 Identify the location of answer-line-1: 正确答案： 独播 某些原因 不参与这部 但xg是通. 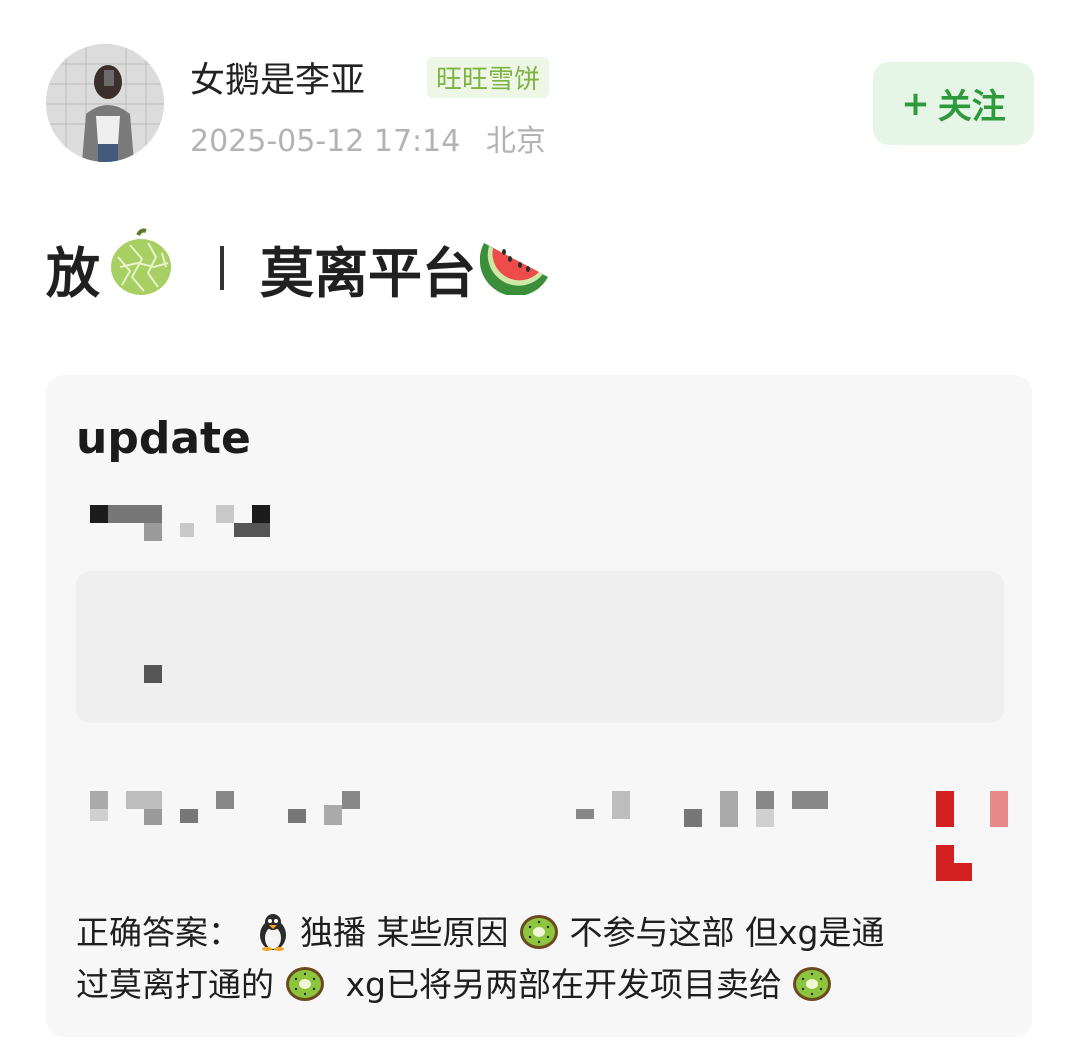
(541, 933).